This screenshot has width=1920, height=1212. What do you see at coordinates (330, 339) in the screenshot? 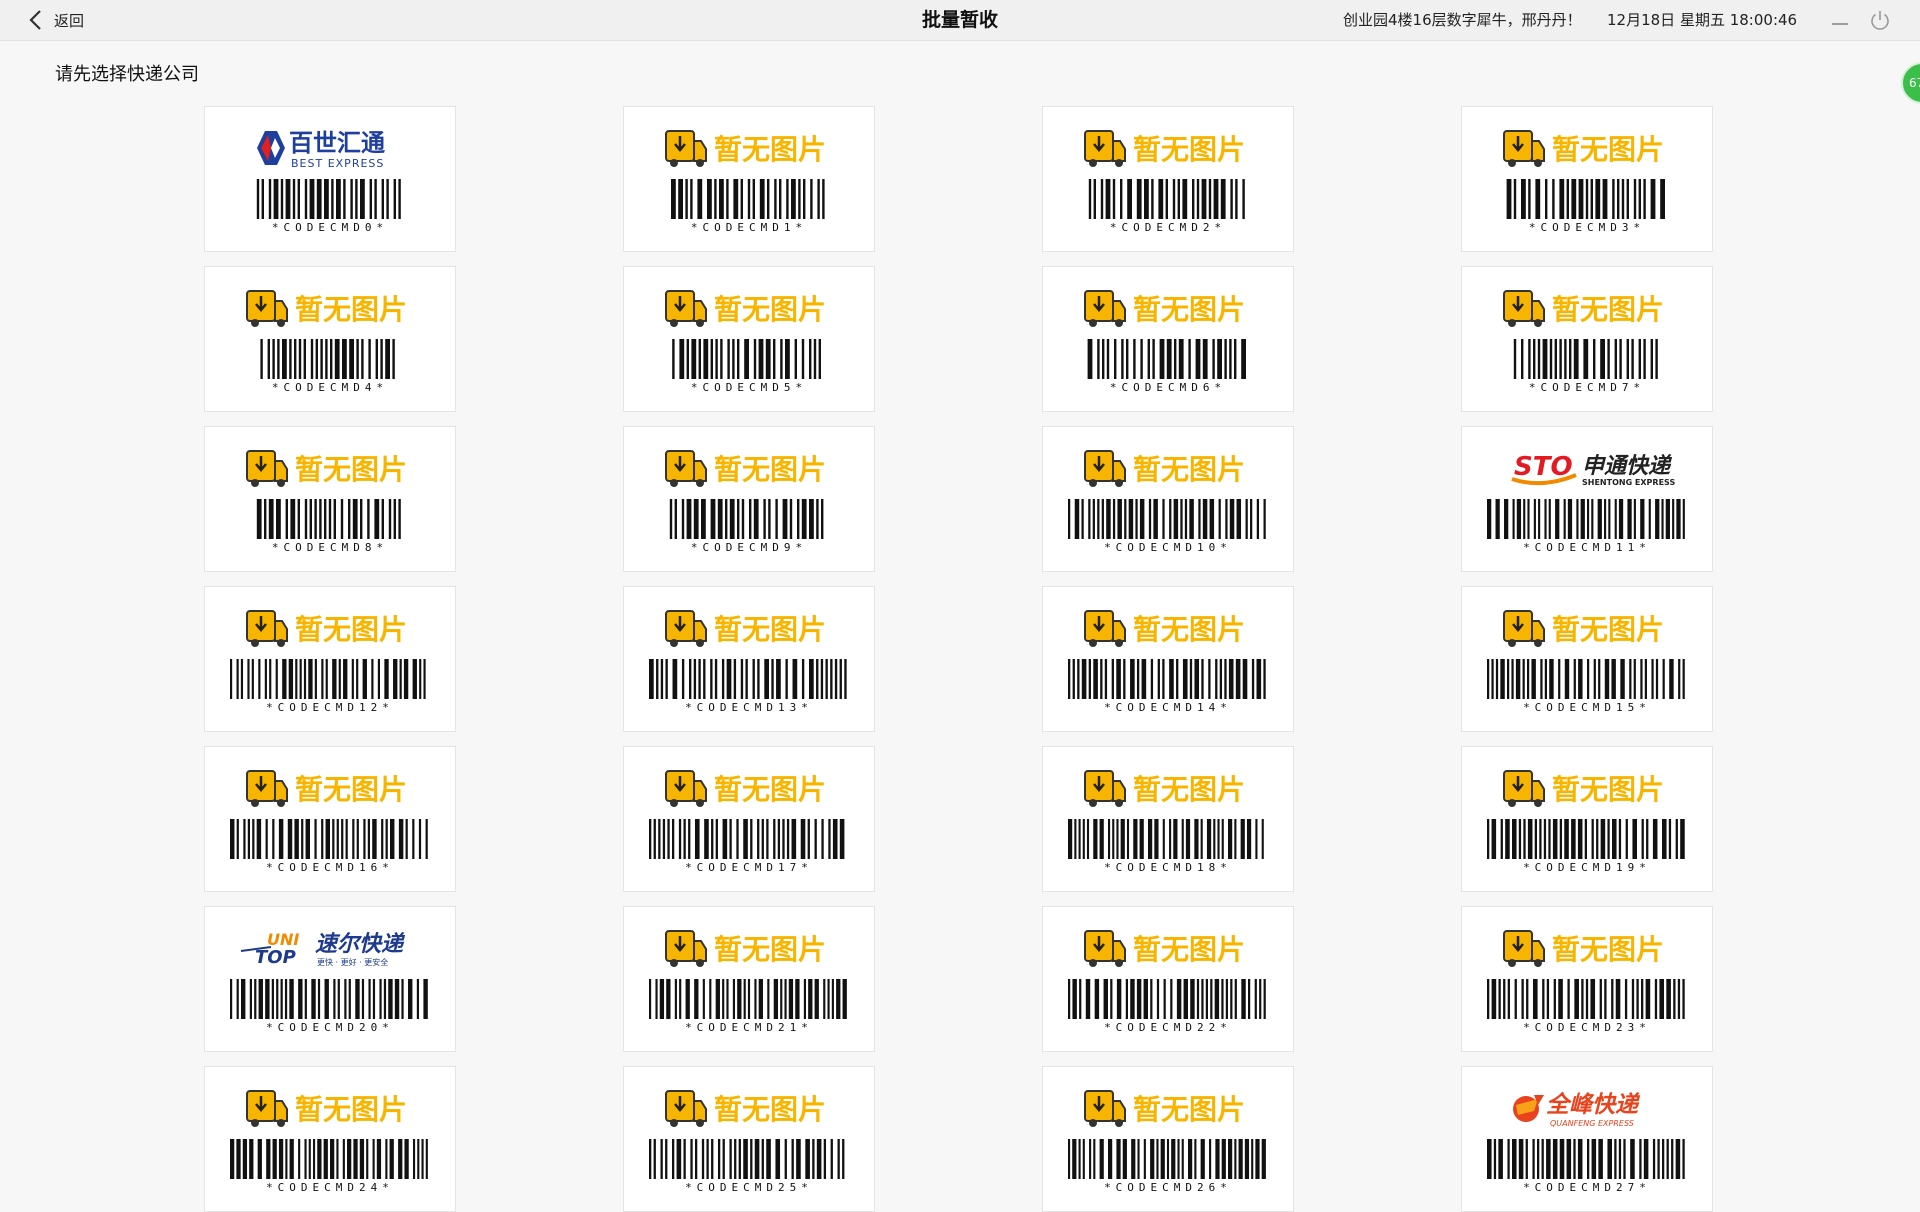
I see `courier-card: 暂无图片 *CODECMD4*` at bounding box center [330, 339].